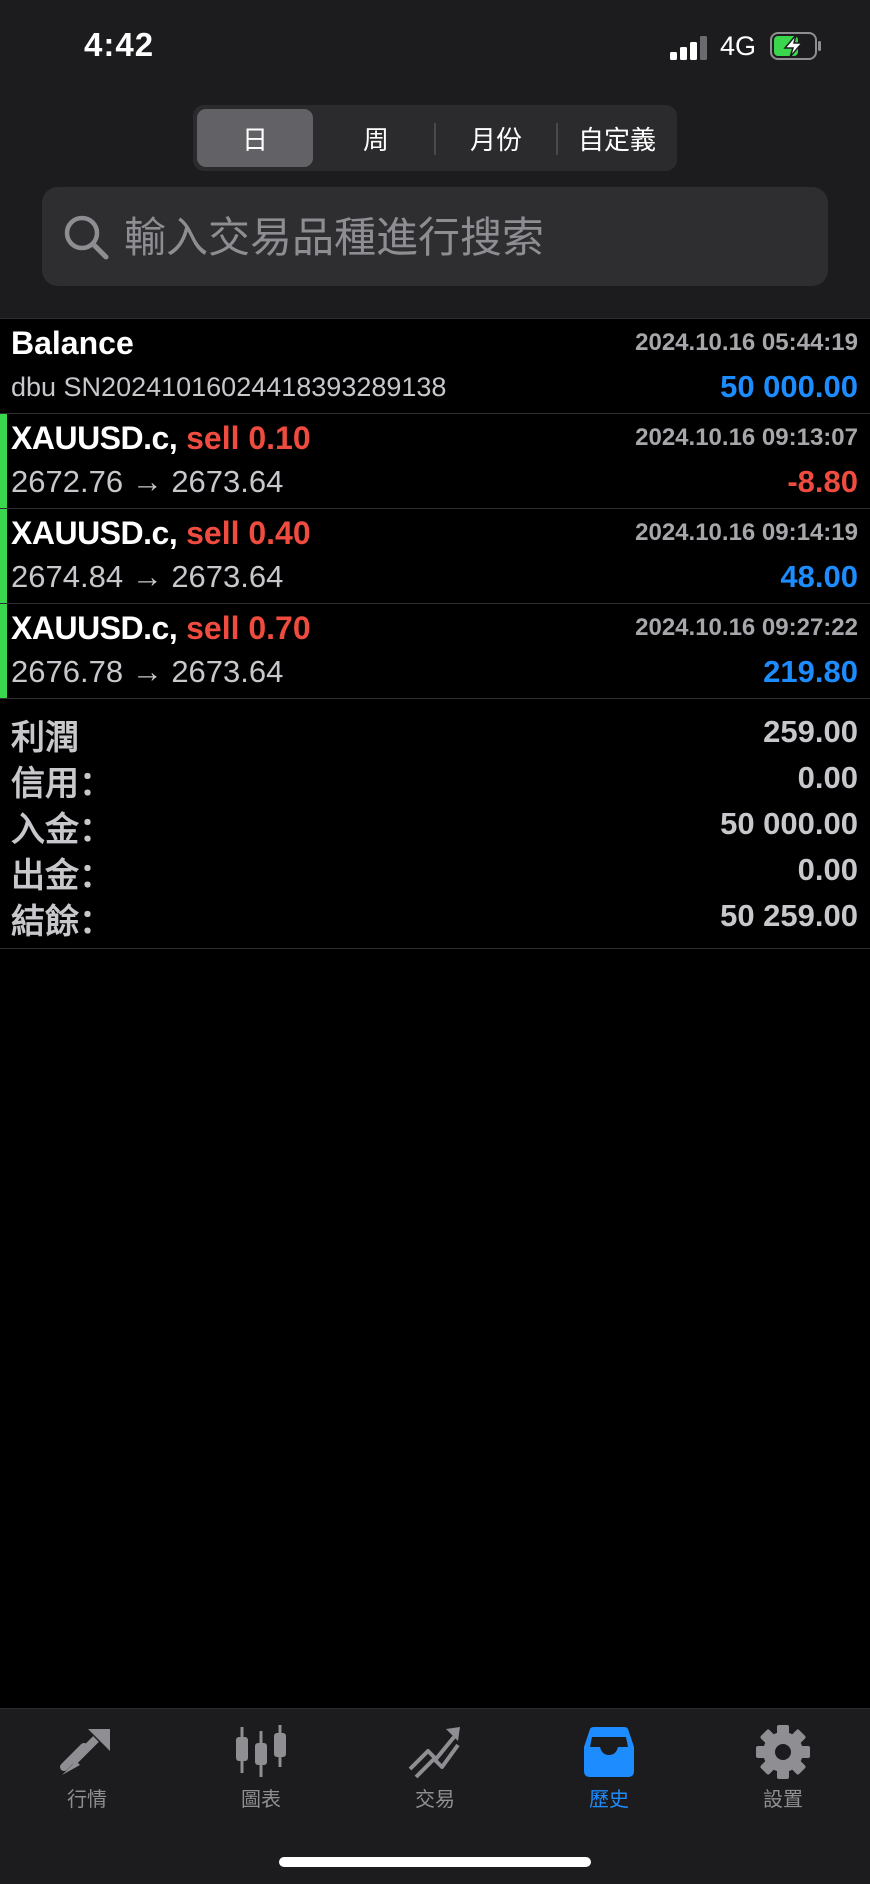 The image size is (870, 1884). What do you see at coordinates (789, 915) in the screenshot?
I see `summary-value: 50 259.00` at bounding box center [789, 915].